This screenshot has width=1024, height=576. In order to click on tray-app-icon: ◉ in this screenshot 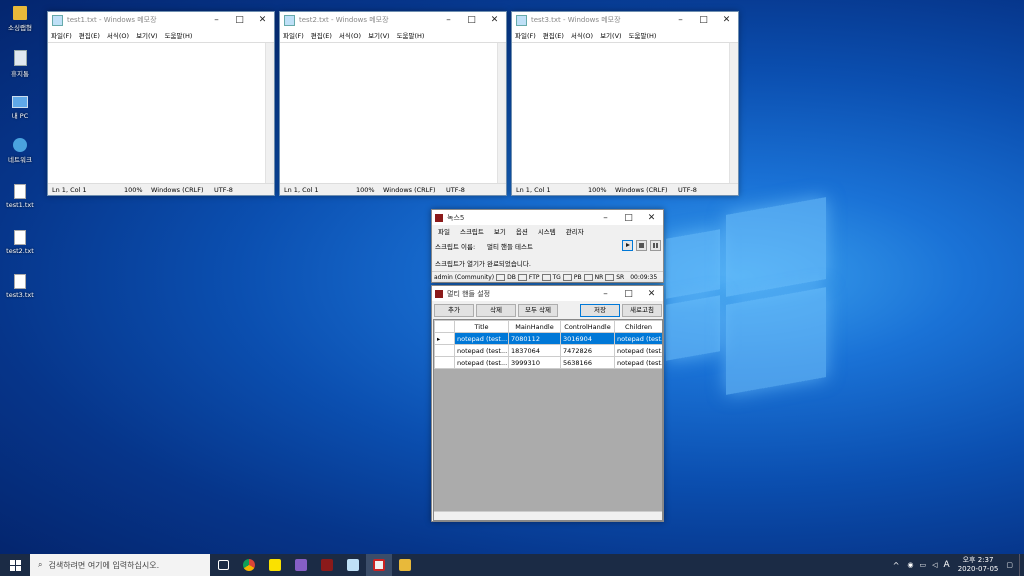, I will do `click(910, 565)`.